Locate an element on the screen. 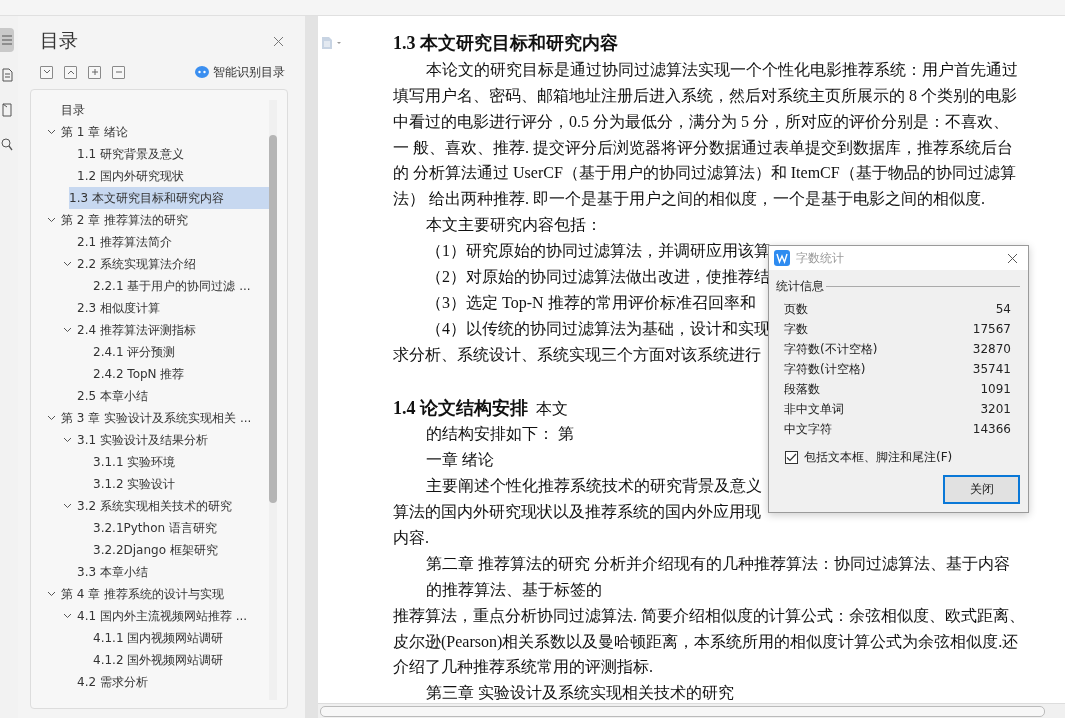 This screenshot has width=1065, height=718. stat-value: 1091 is located at coordinates (995, 389).